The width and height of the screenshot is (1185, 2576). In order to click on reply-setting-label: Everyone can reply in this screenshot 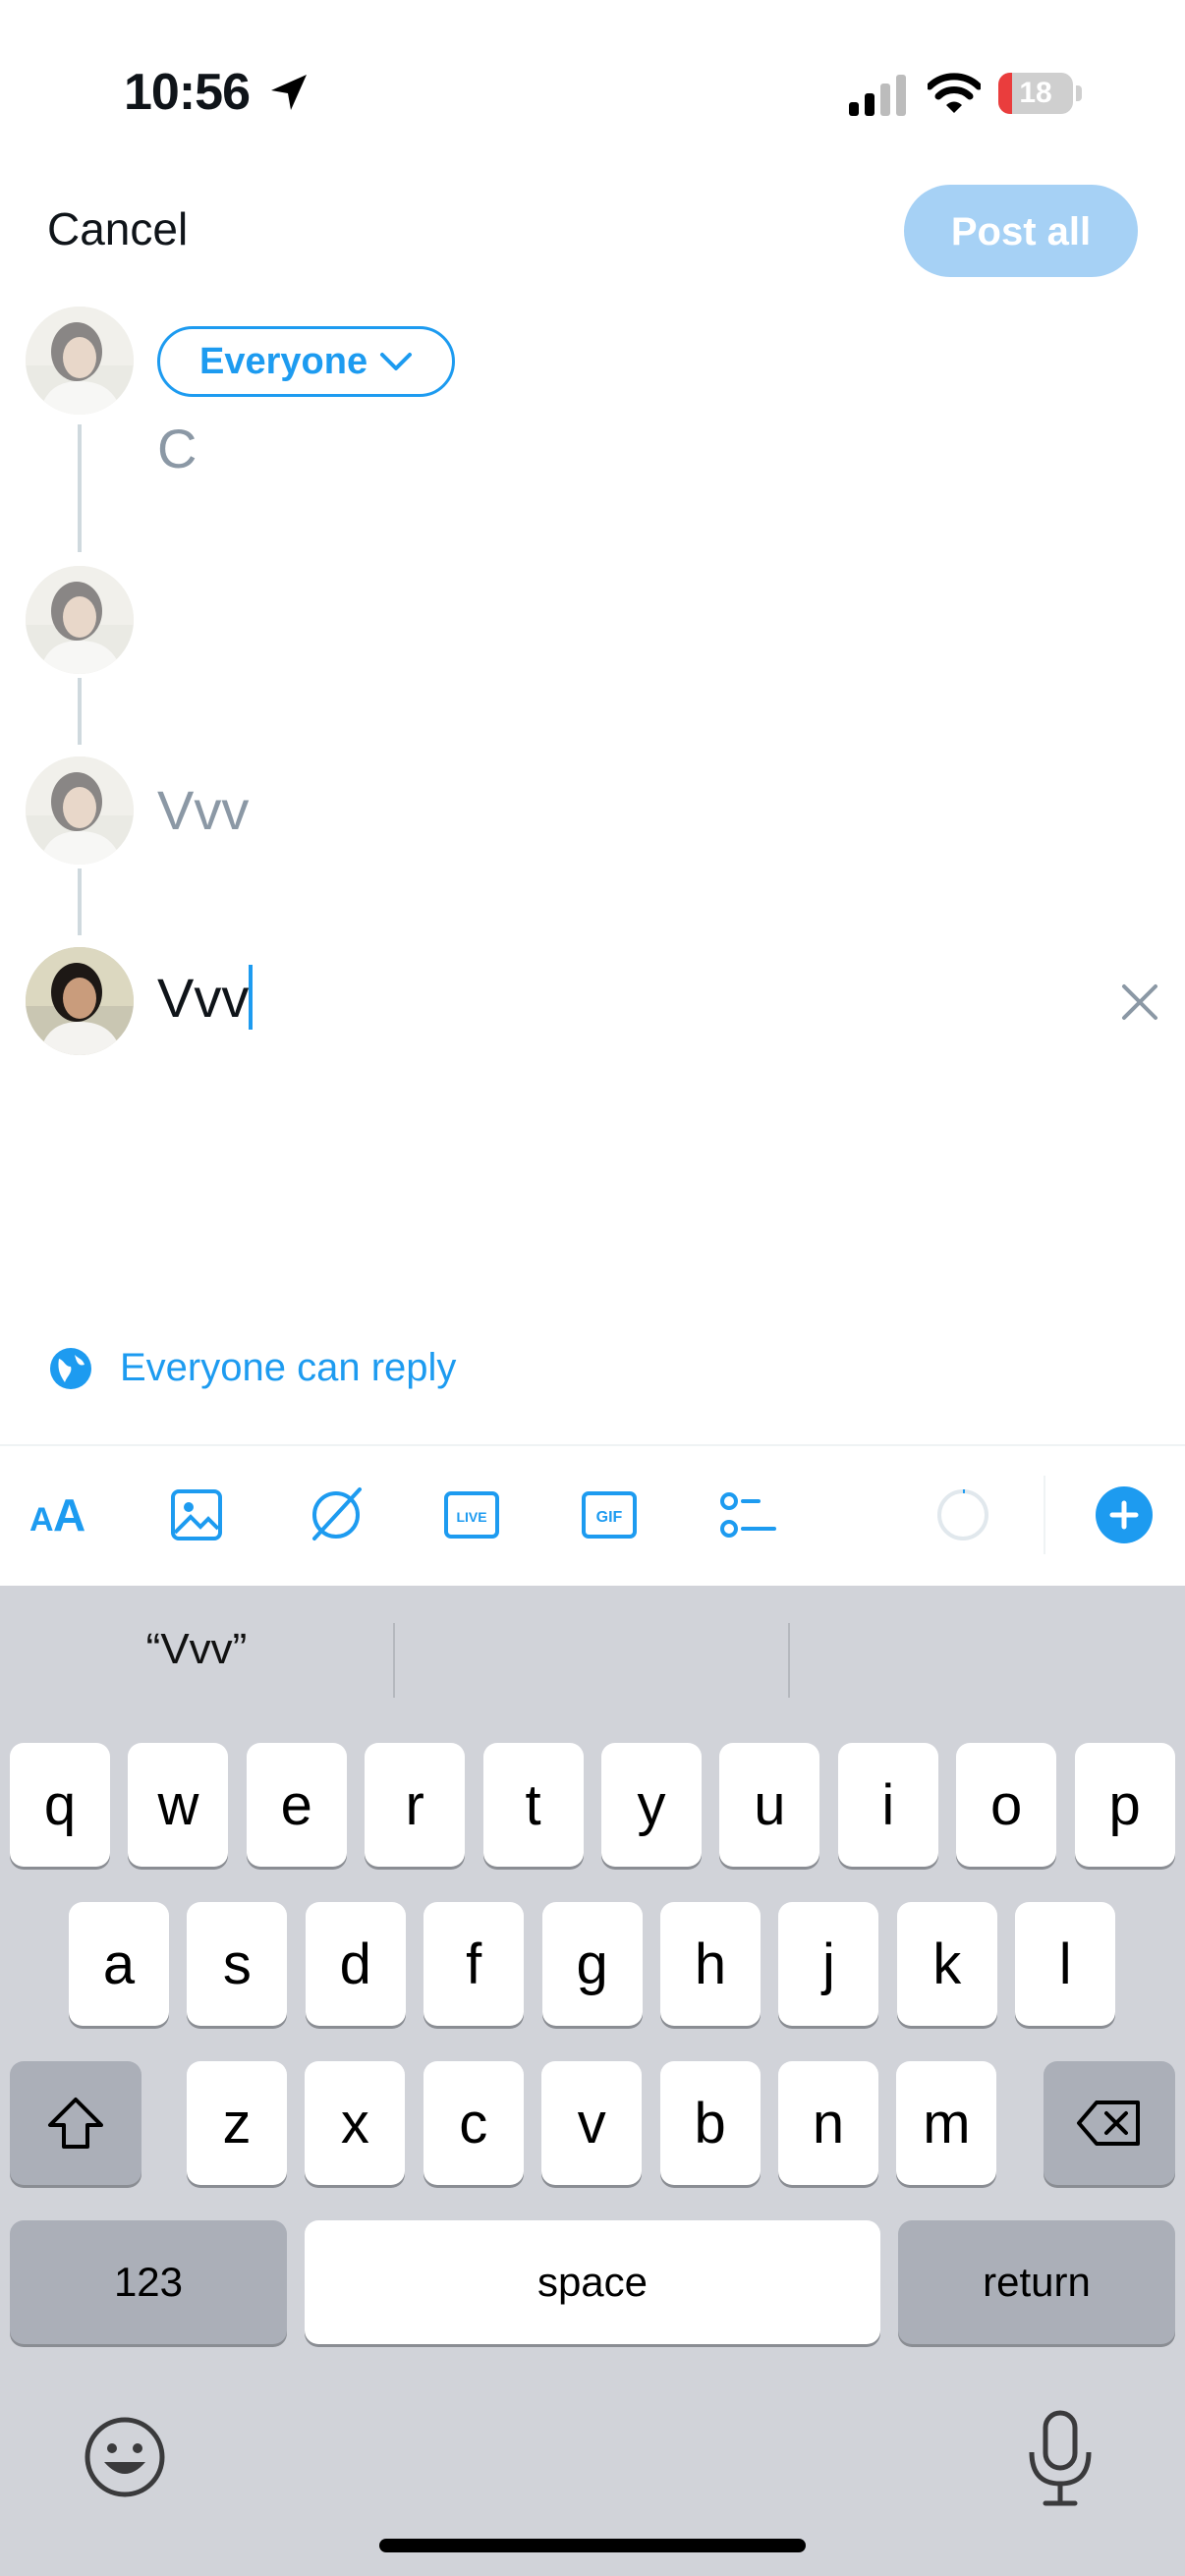, I will do `click(288, 1367)`.